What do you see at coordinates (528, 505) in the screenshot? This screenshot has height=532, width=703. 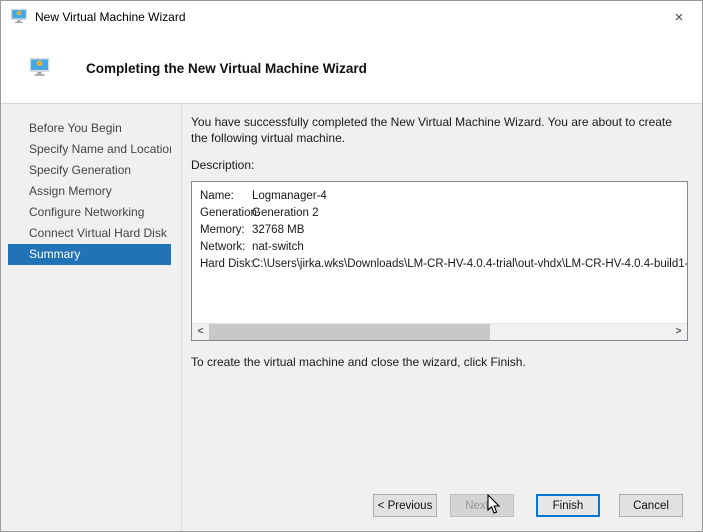 I see `wizard-button-row: < Previous Next > Finish Cancel` at bounding box center [528, 505].